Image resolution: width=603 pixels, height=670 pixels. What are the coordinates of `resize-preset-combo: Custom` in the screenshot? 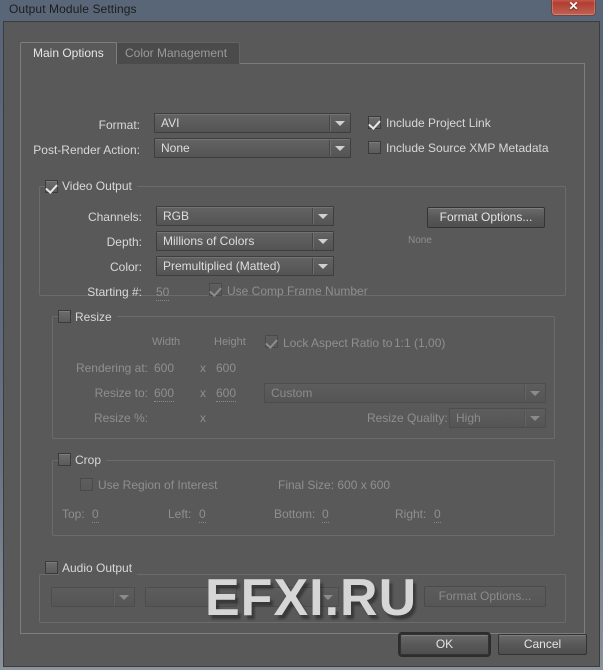 It's located at (405, 393).